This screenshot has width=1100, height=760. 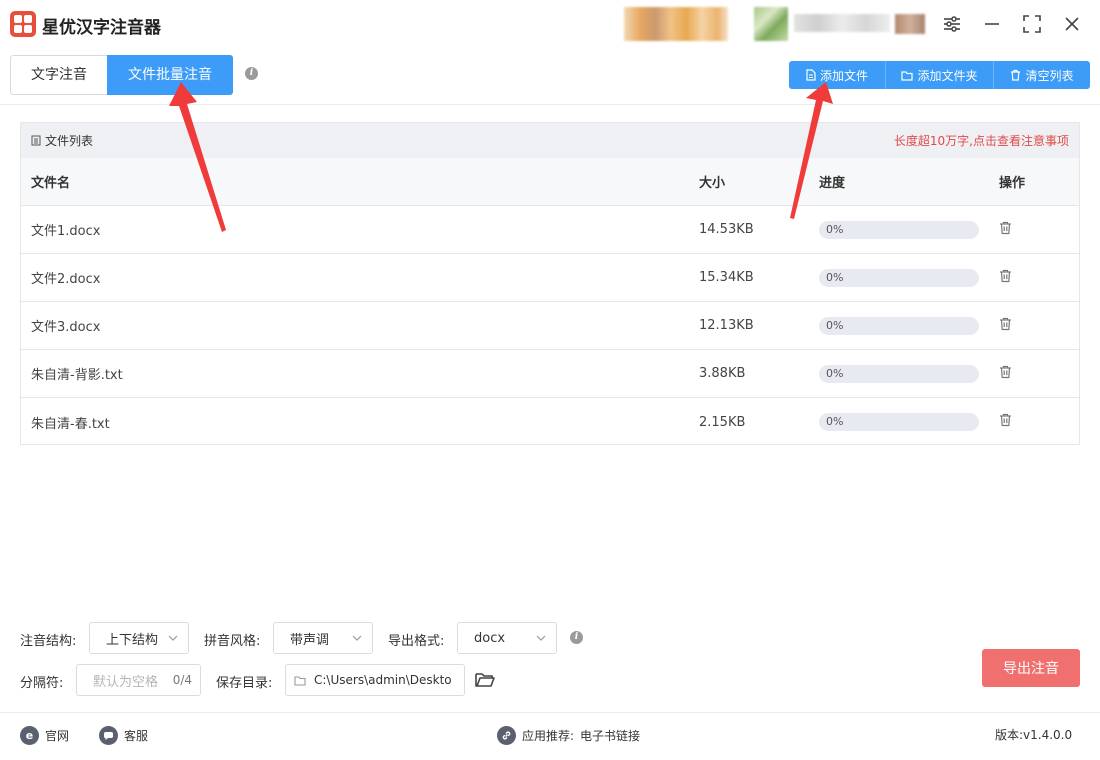 I want to click on export-format-select: docx, so click(x=507, y=638).